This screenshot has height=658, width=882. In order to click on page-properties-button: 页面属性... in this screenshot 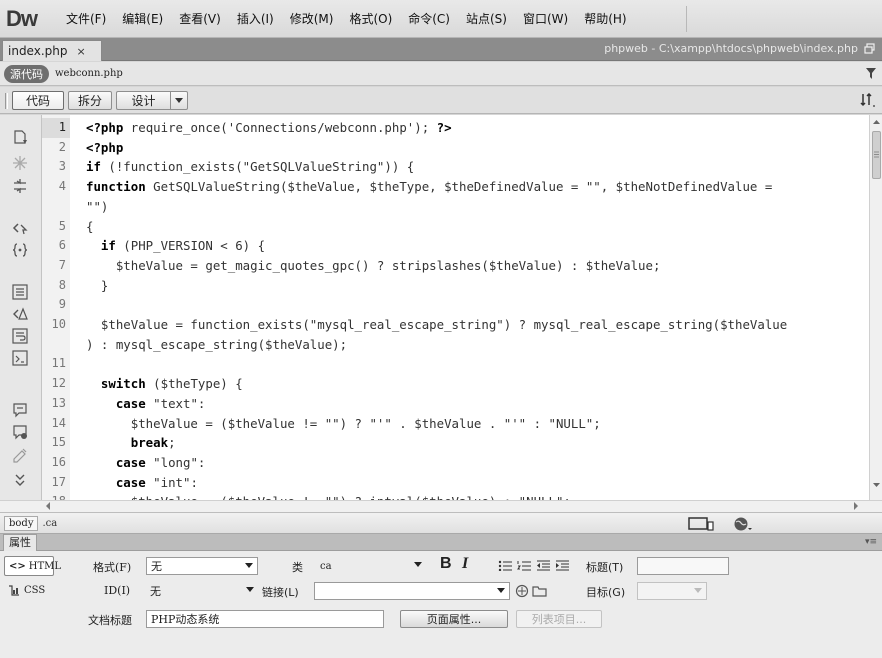, I will do `click(454, 619)`.